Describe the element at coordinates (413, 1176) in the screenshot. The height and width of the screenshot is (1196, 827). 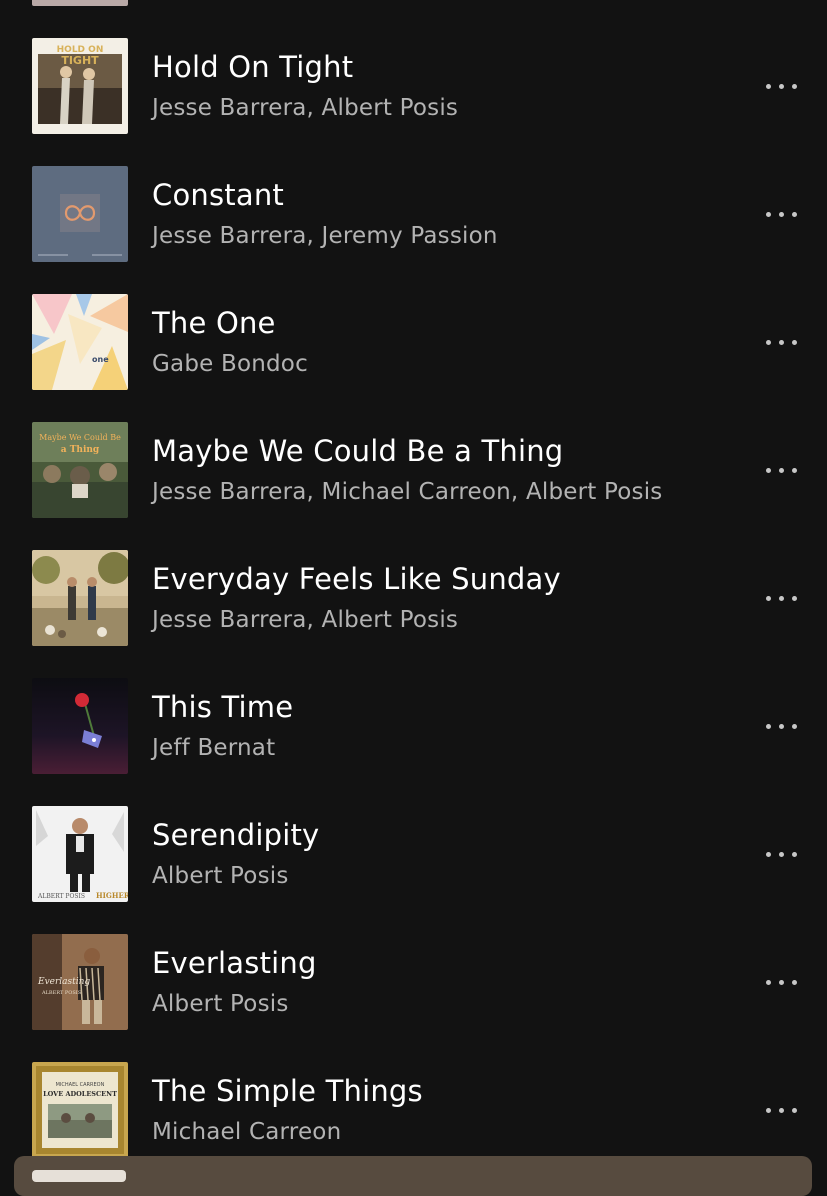
I see `mini-player` at that location.